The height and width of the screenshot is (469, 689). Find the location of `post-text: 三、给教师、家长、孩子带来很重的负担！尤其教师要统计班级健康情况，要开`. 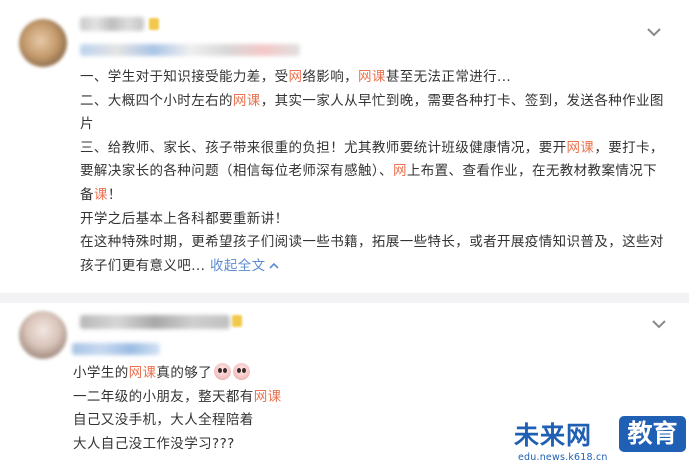

post-text: 三、给教师、家长、孩子带来很重的负担！尤其教师要统计班级健康情况，要开 is located at coordinates (323, 147).